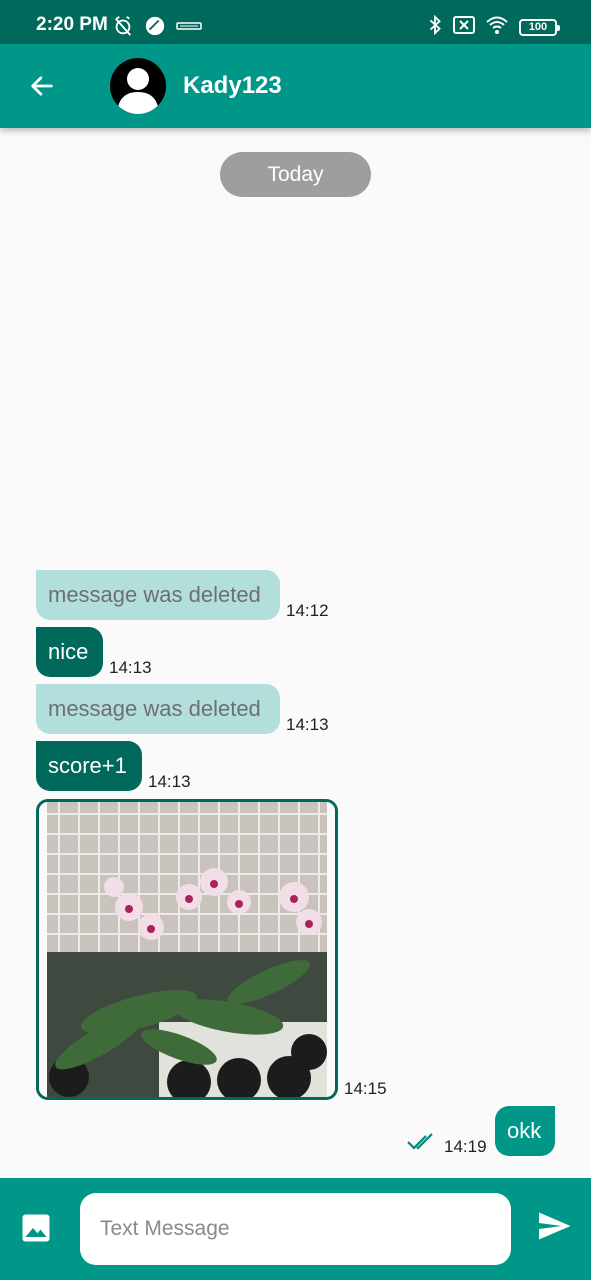 This screenshot has height=1280, width=591. I want to click on send-icon, so click(555, 1226).